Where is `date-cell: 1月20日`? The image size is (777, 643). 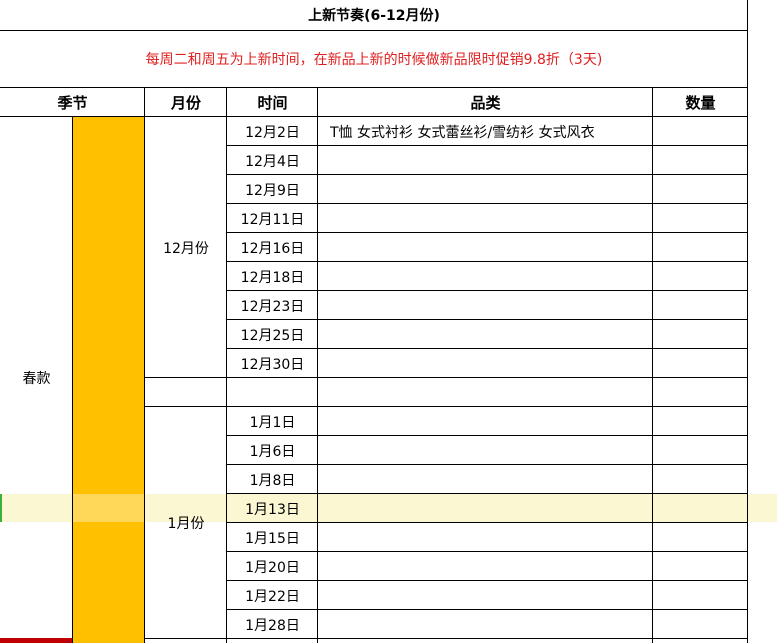 date-cell: 1月20日 is located at coordinates (272, 566).